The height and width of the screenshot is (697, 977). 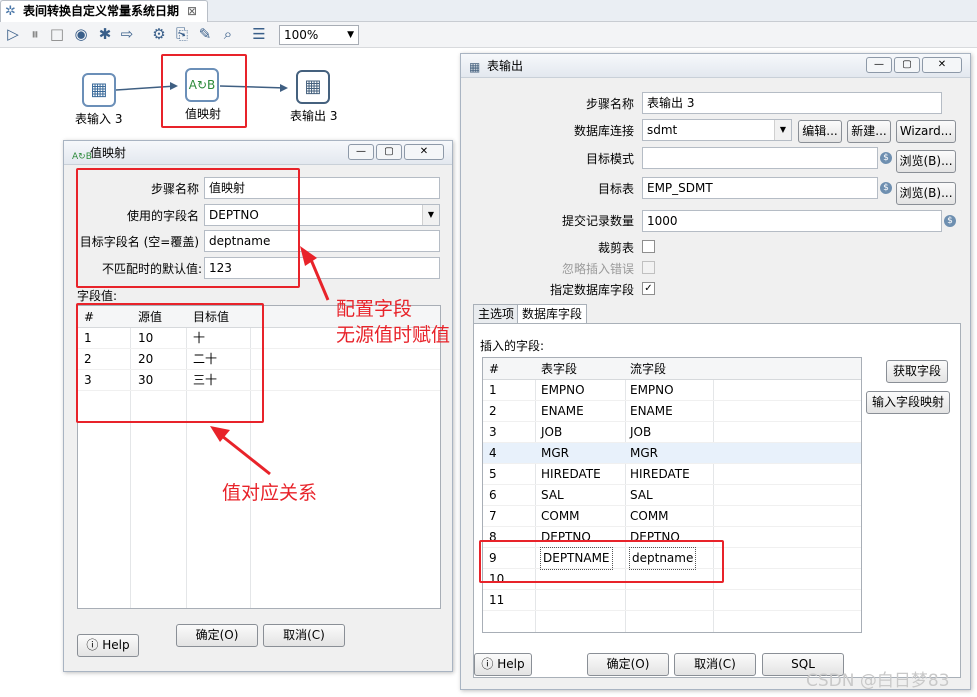 I want to click on value-mapper-icon: A↻B, so click(x=82, y=157).